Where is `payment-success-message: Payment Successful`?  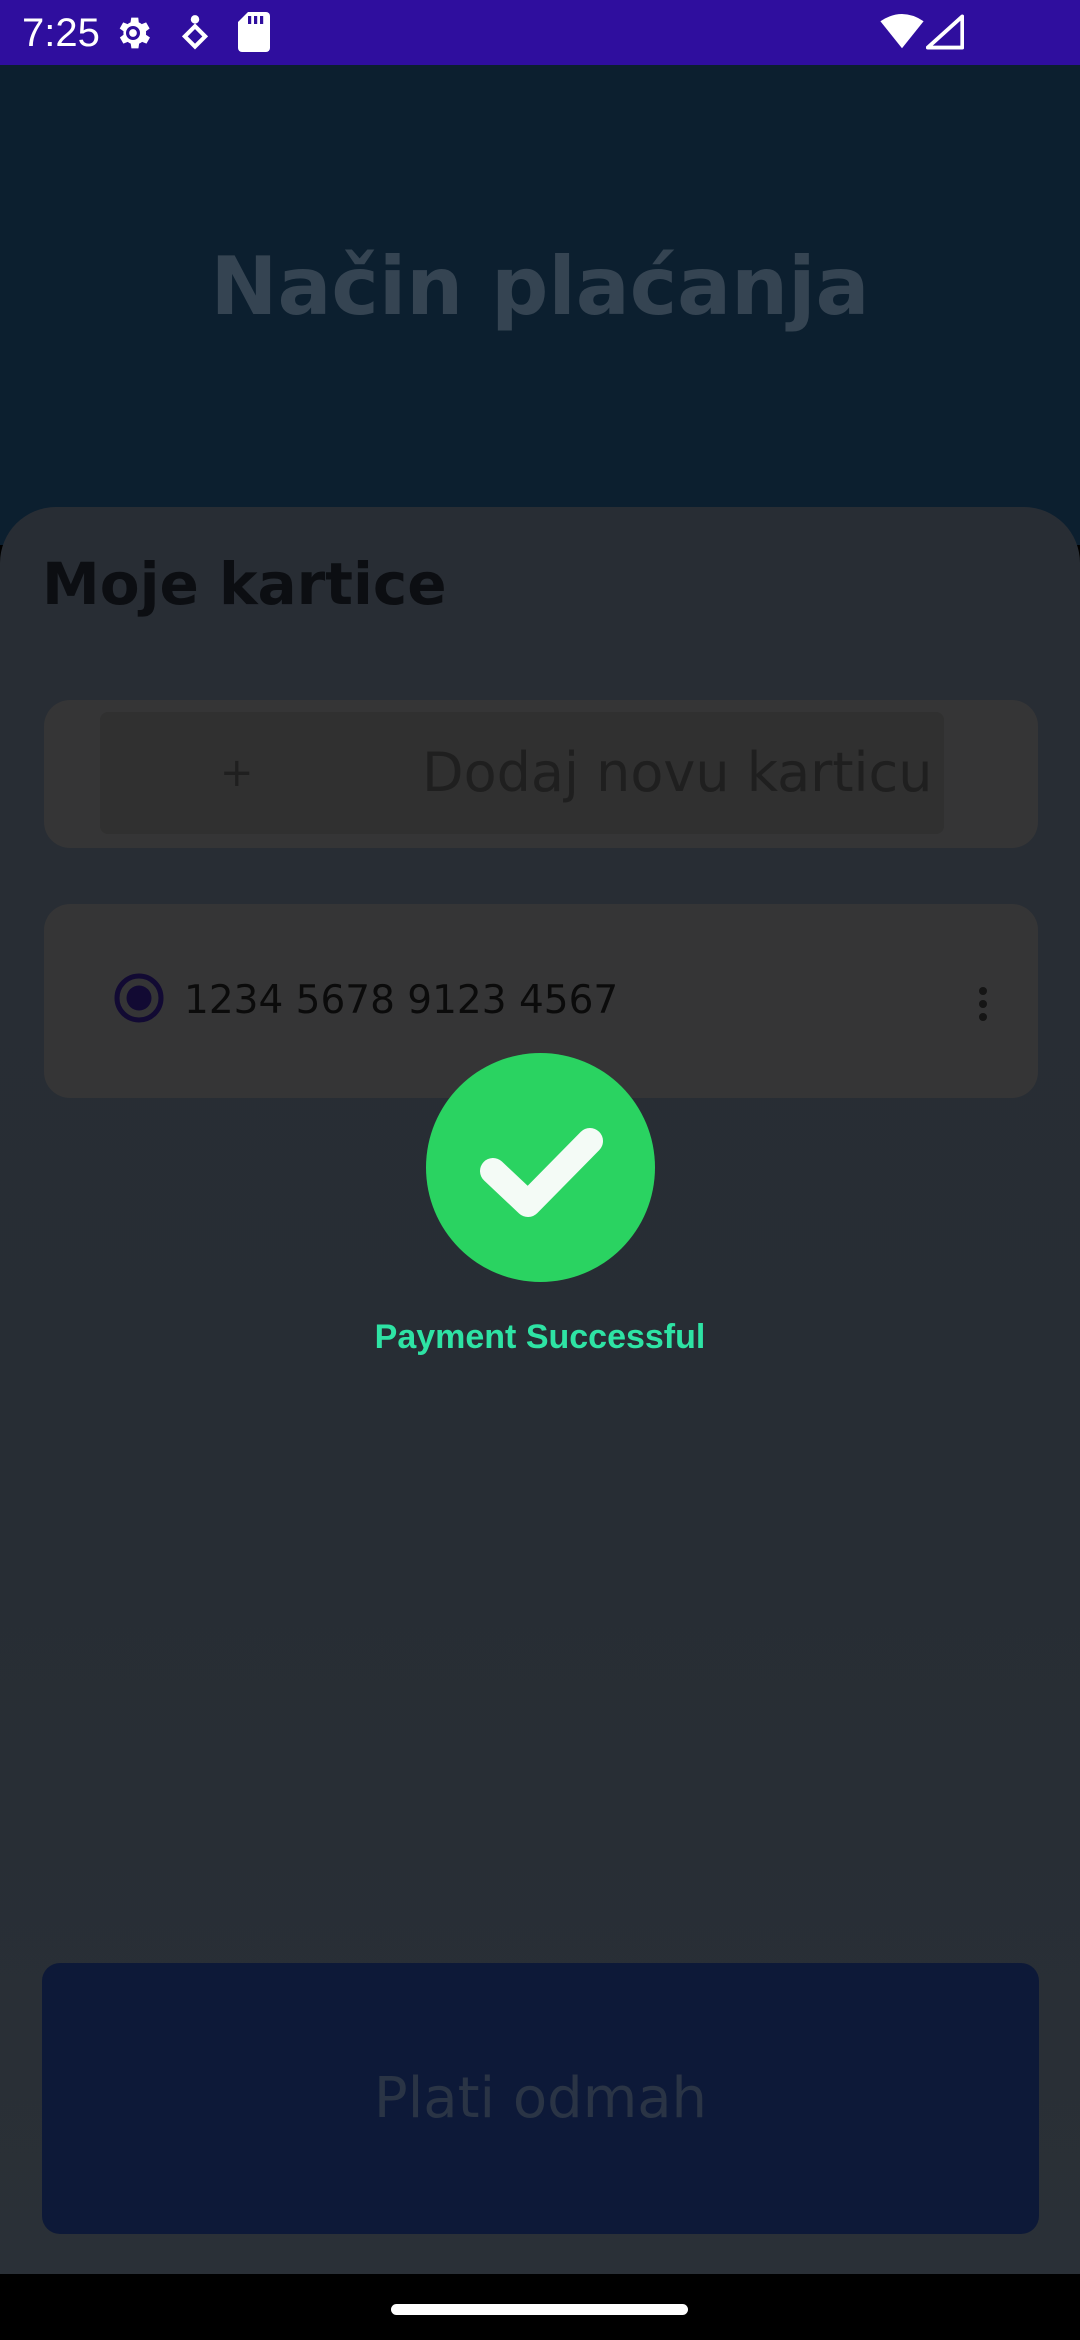
payment-success-message: Payment Successful is located at coordinates (540, 1337).